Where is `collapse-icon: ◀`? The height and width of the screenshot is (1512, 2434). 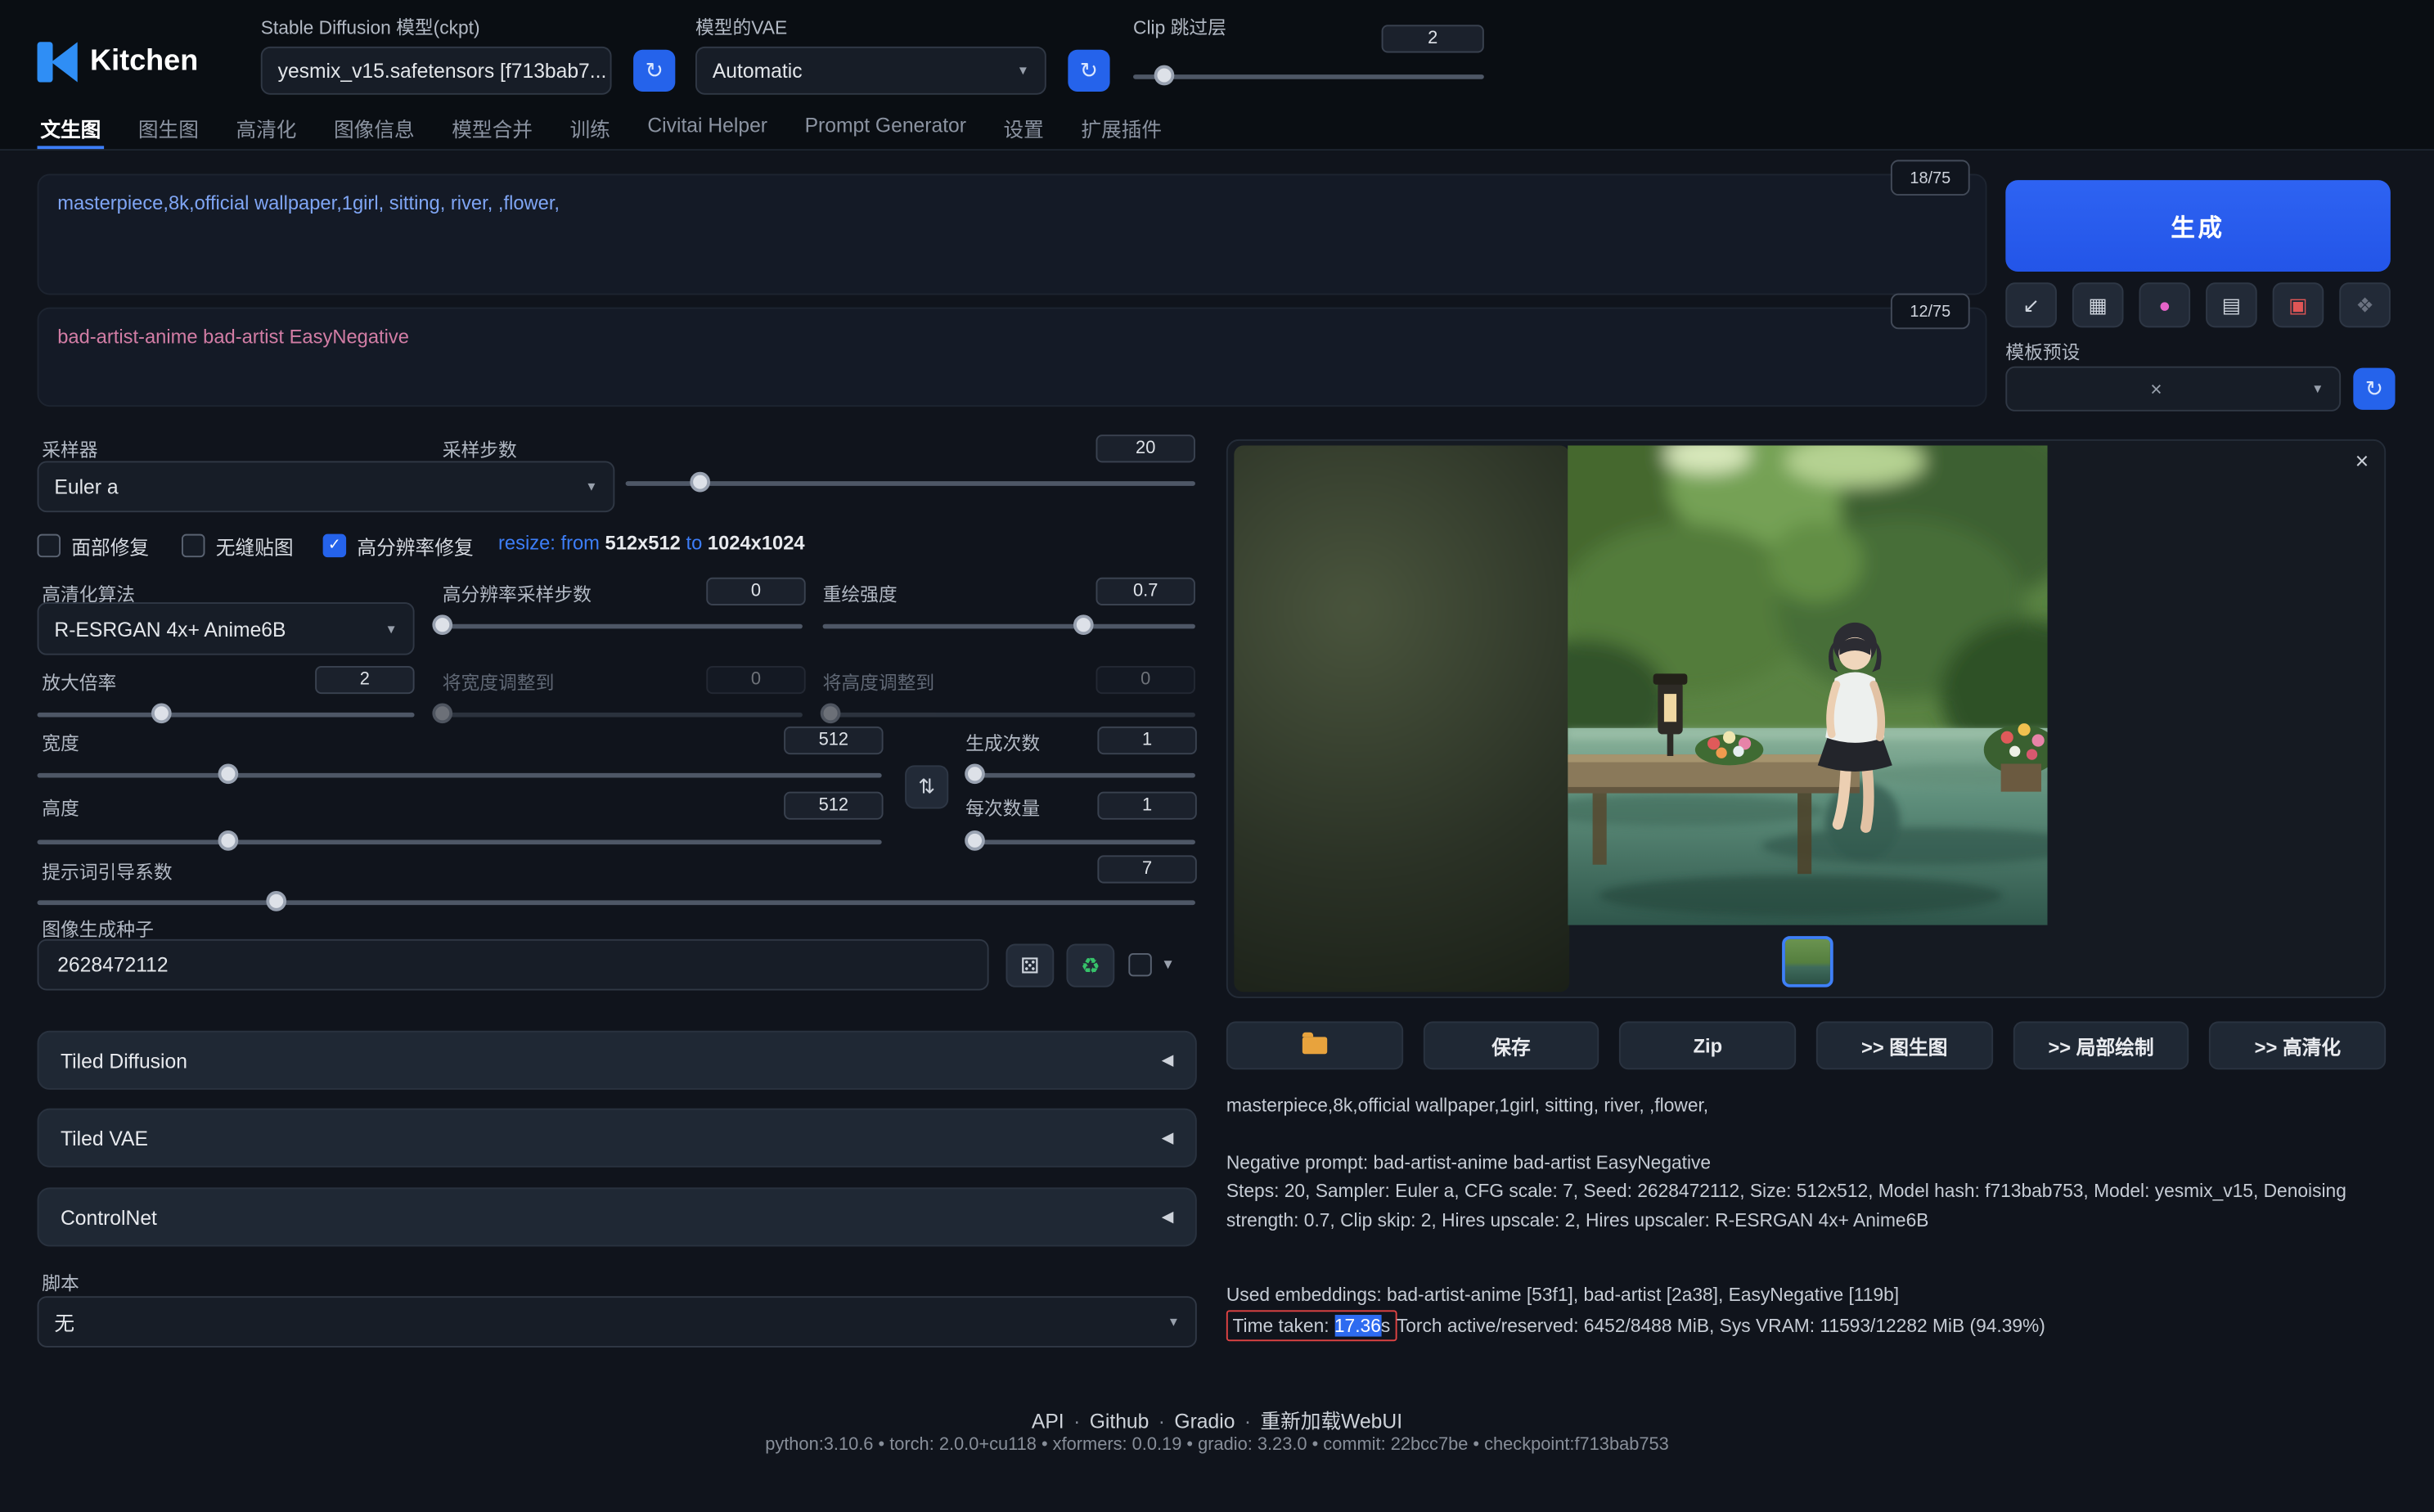
collapse-icon: ◀ is located at coordinates (1167, 1060).